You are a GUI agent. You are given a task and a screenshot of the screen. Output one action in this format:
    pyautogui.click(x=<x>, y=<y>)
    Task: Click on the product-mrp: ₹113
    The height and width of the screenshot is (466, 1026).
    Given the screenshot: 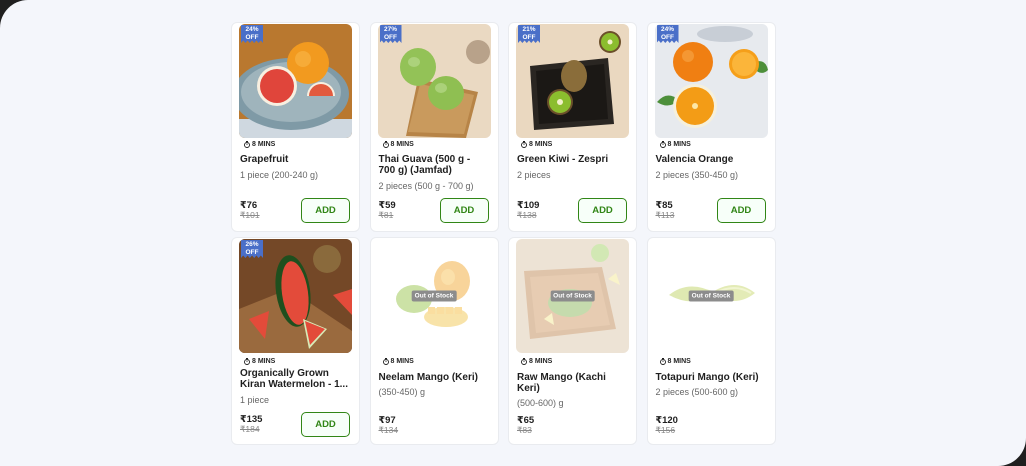 What is the action you would take?
    pyautogui.click(x=665, y=215)
    